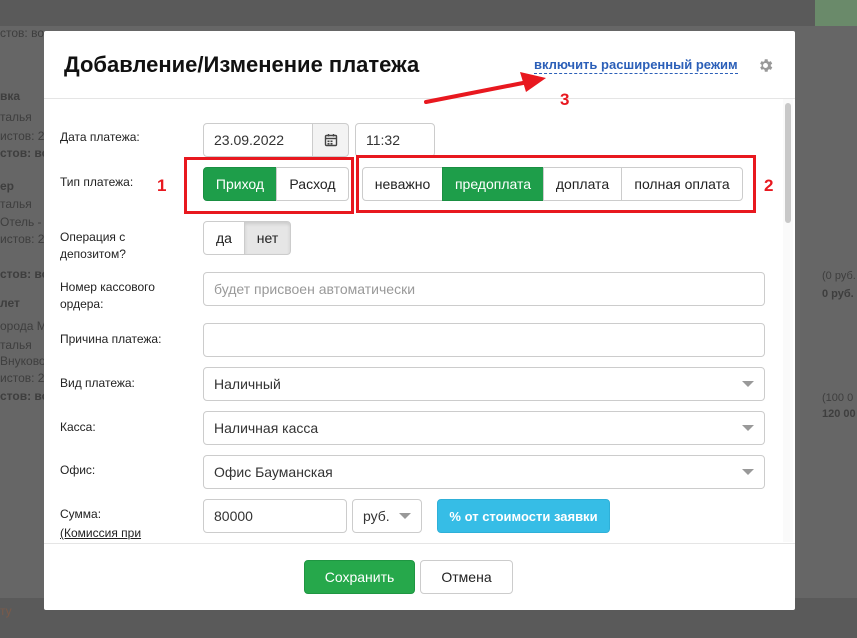 Image resolution: width=857 pixels, height=638 pixels. What do you see at coordinates (100, 137) in the screenshot?
I see `payment-date-label: Дата платежа:` at bounding box center [100, 137].